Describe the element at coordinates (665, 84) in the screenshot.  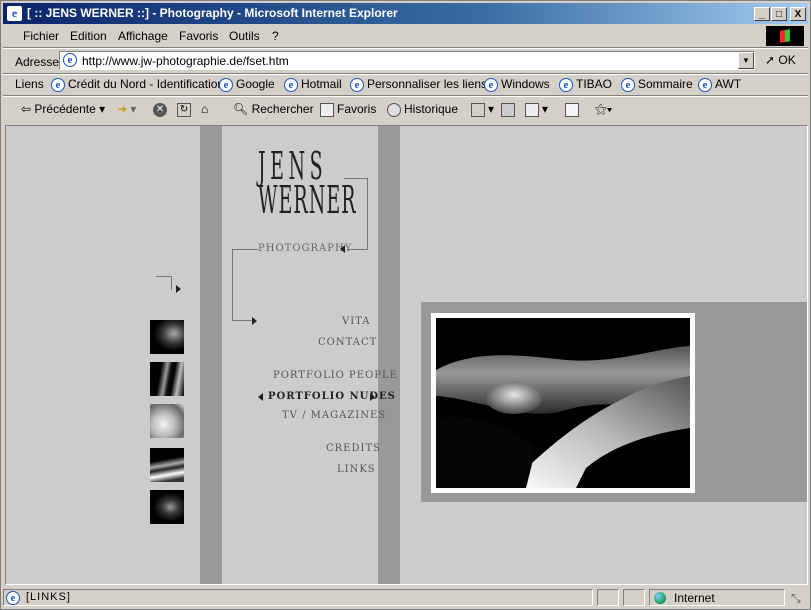
I see `link-label: Sommaire` at that location.